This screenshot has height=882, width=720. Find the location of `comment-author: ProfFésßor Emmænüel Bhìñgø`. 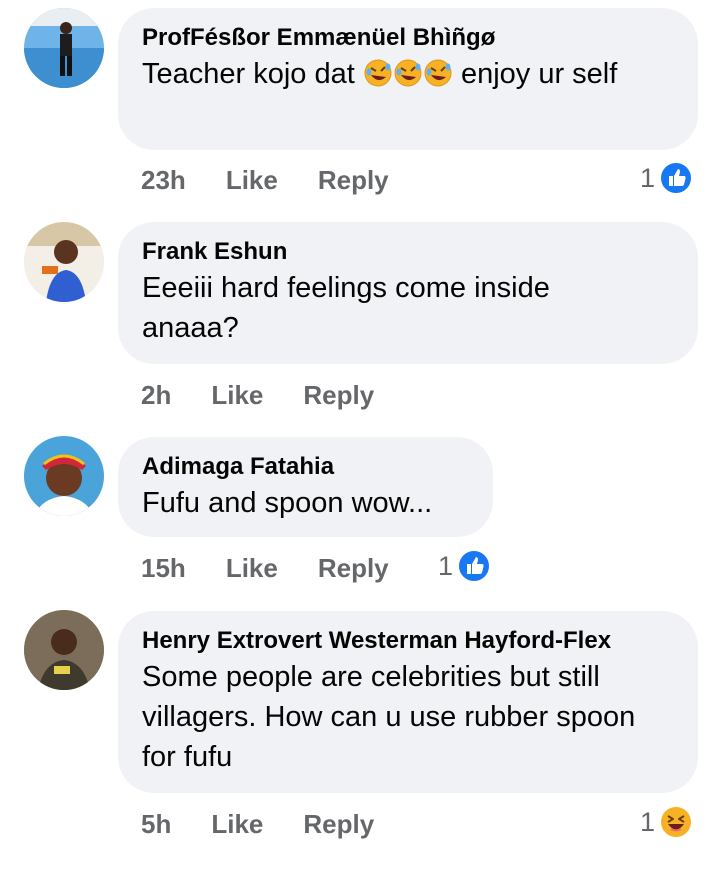

comment-author: ProfFésßor Emmænüel Bhìñgø is located at coordinates (408, 38).